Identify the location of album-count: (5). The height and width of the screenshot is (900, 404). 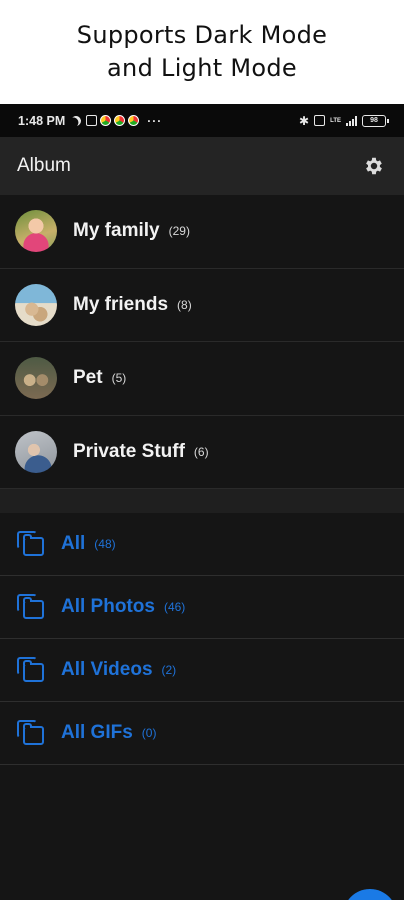
(119, 378).